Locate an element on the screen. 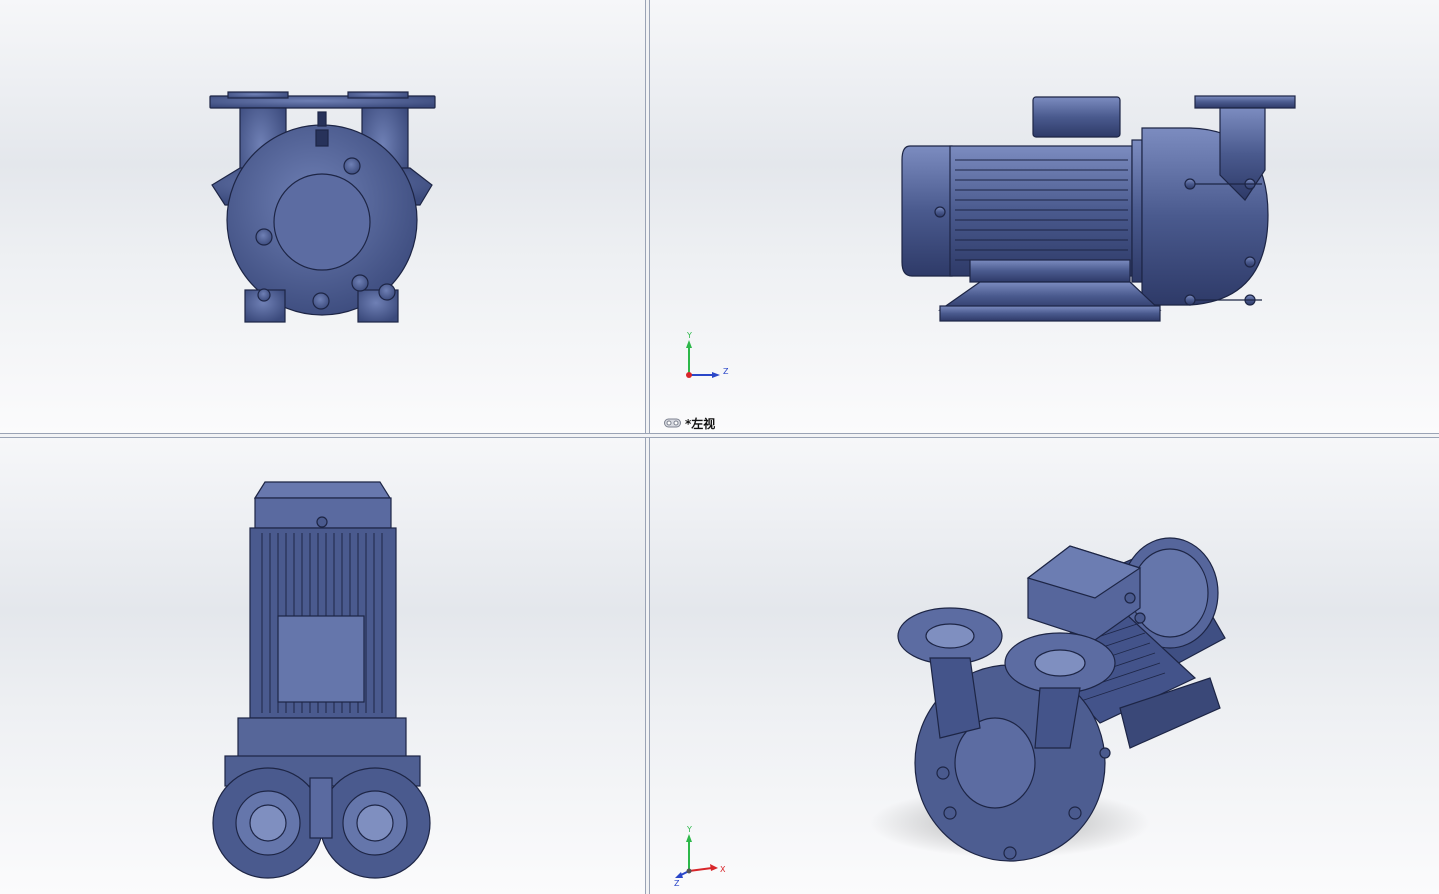  coordinate-triad-isometric: Y X Z is located at coordinates (700, 856).